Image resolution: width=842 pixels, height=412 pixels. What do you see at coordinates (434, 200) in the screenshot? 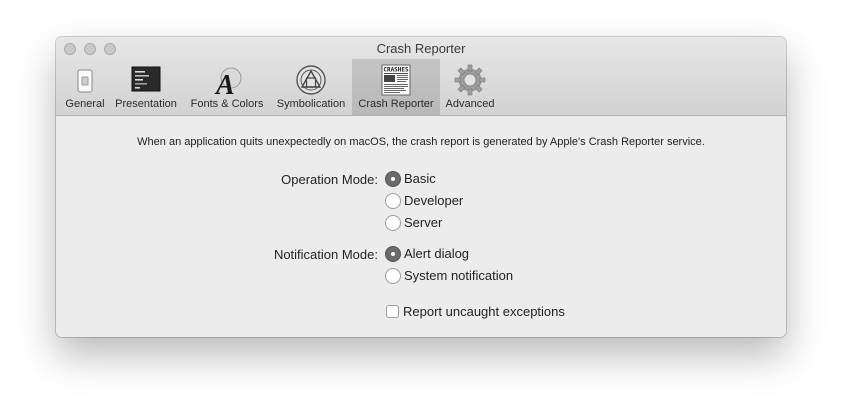
I see `radio-developer-label: Developer` at bounding box center [434, 200].